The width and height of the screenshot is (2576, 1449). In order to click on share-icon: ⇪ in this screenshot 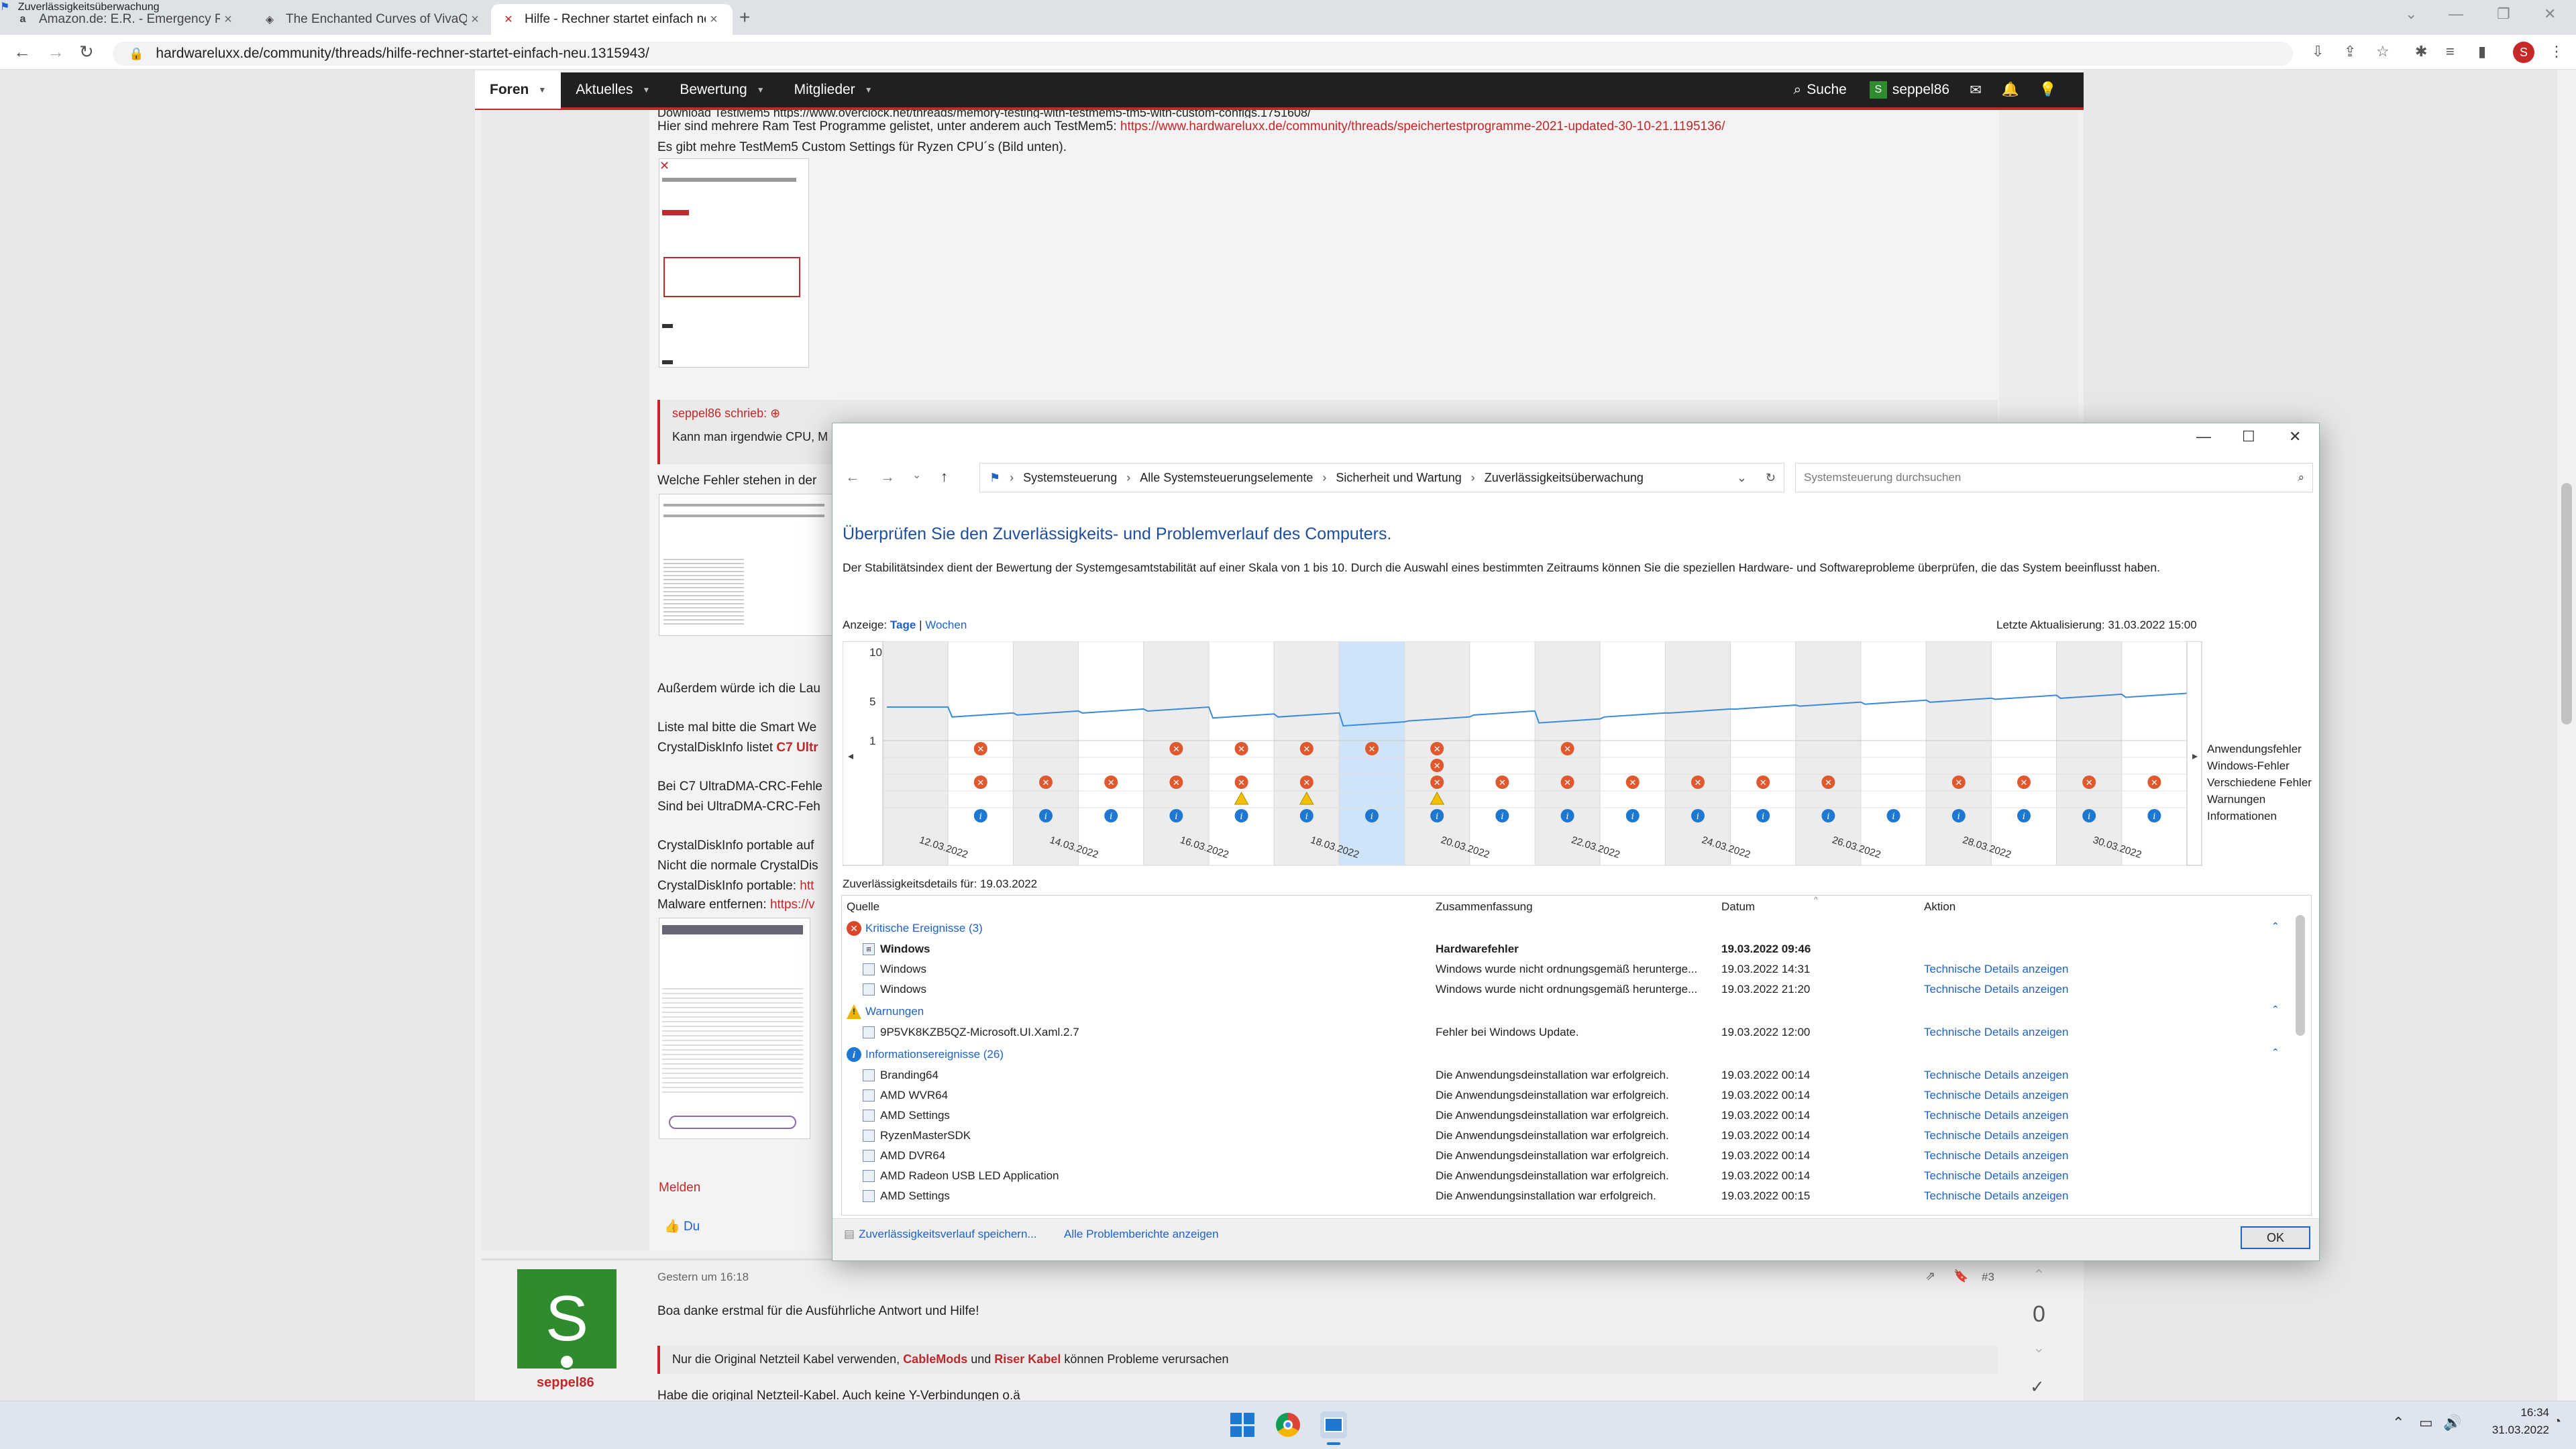, I will do `click(2350, 51)`.